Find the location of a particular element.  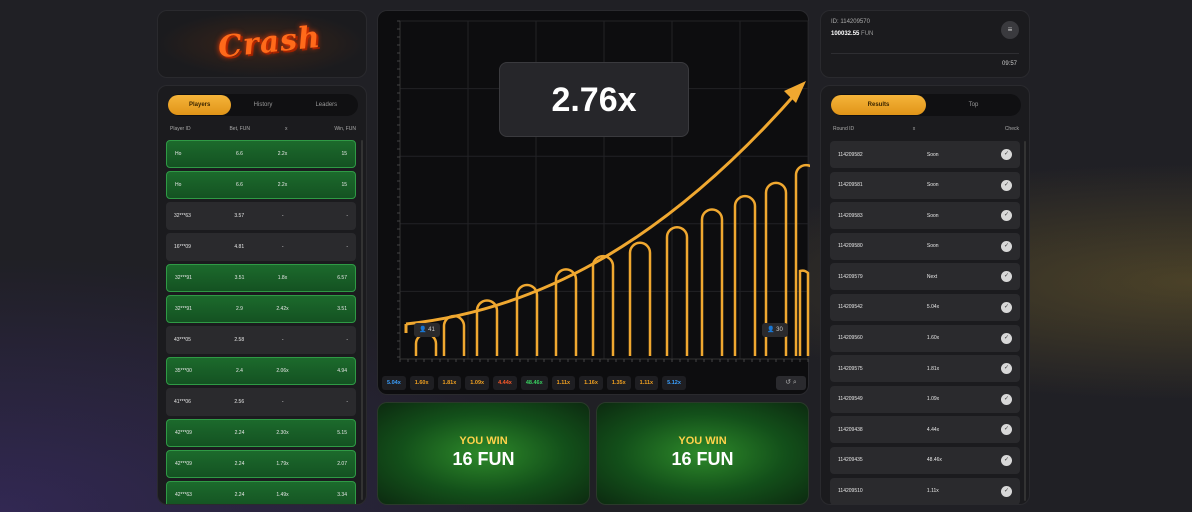

result-row: 114209575 1.81x ✓ is located at coordinates (925, 369).